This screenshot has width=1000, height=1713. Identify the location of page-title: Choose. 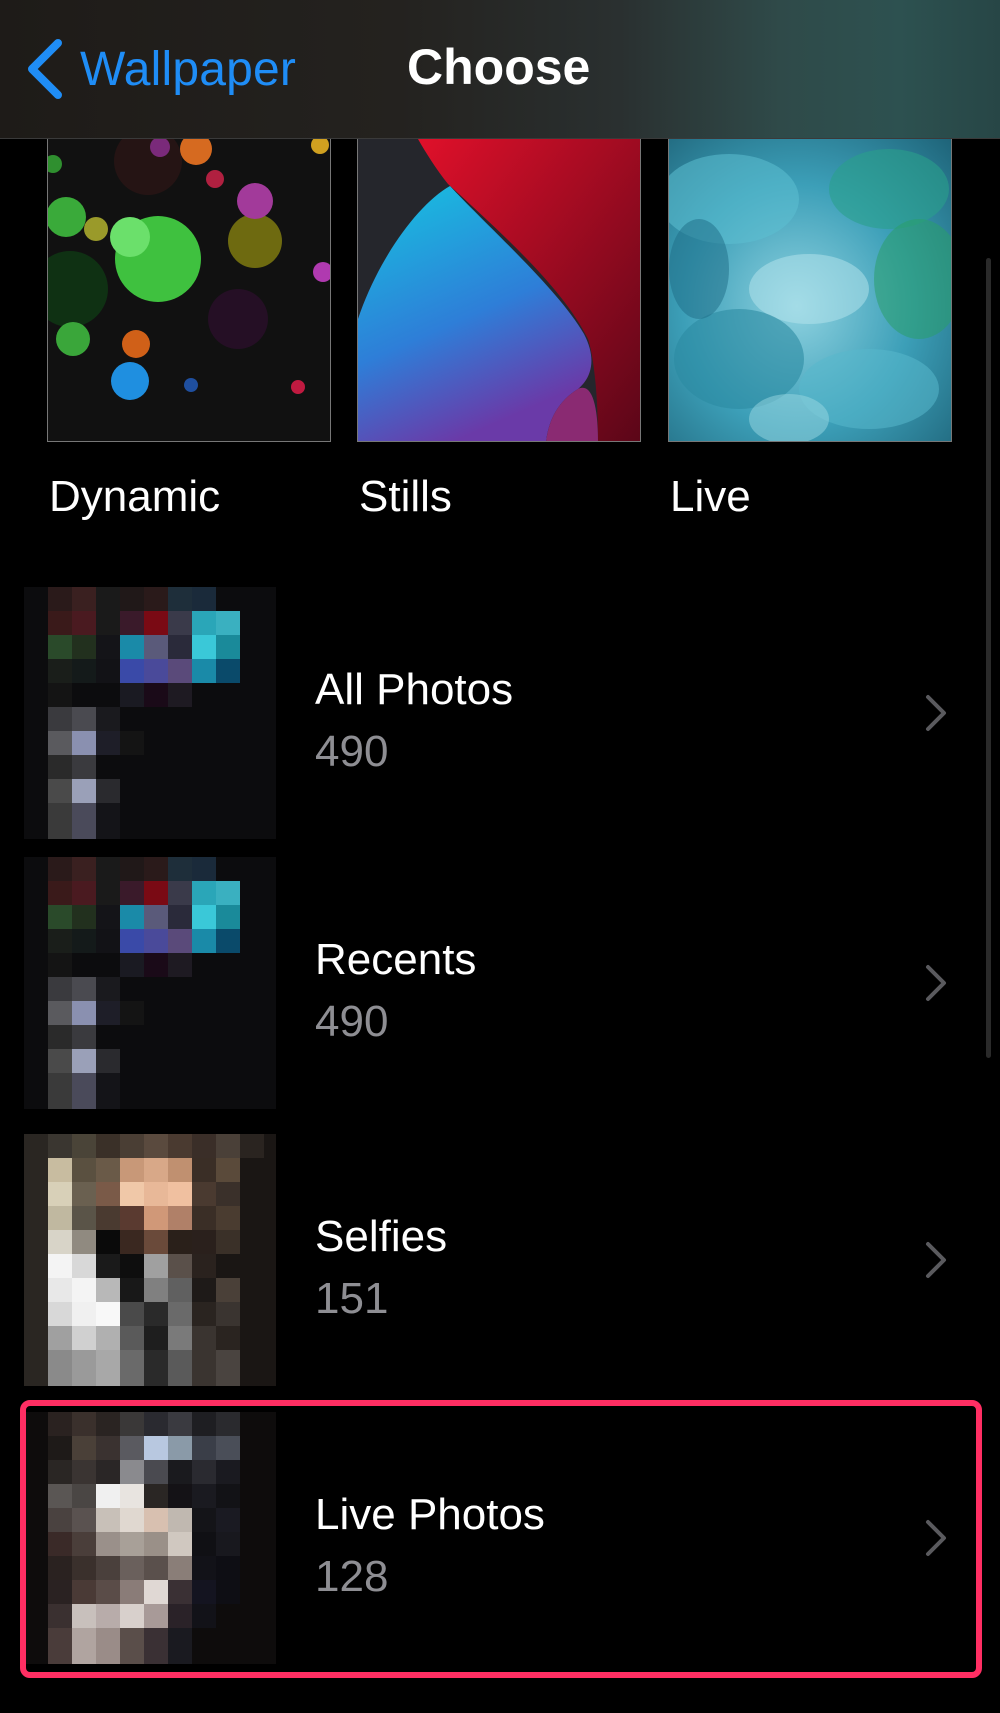
(499, 67).